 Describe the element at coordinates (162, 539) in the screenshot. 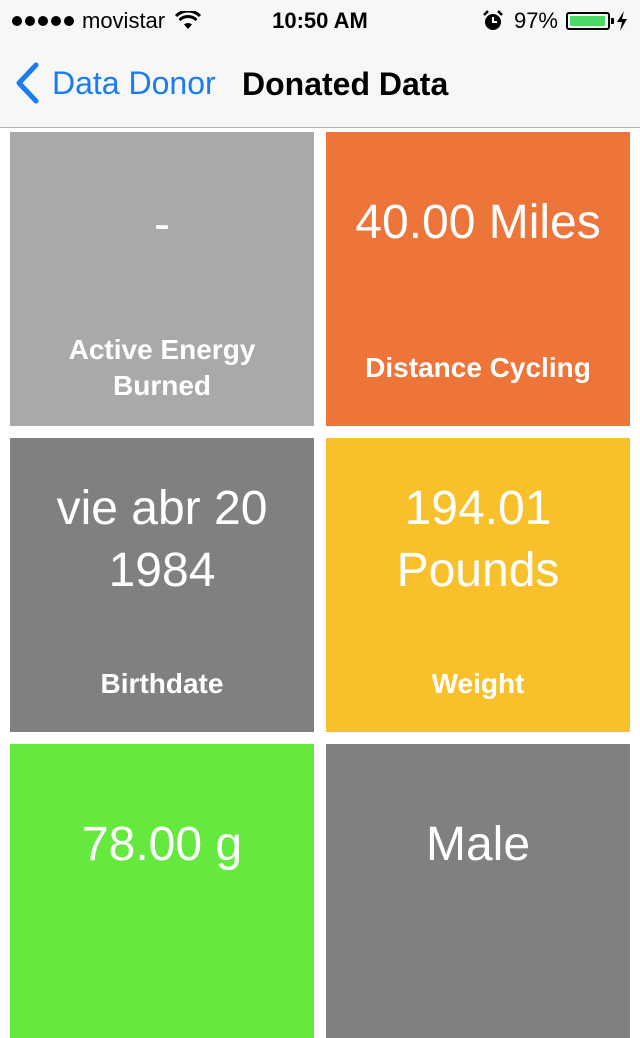

I see `tile-value: vie abr 20 1984` at that location.